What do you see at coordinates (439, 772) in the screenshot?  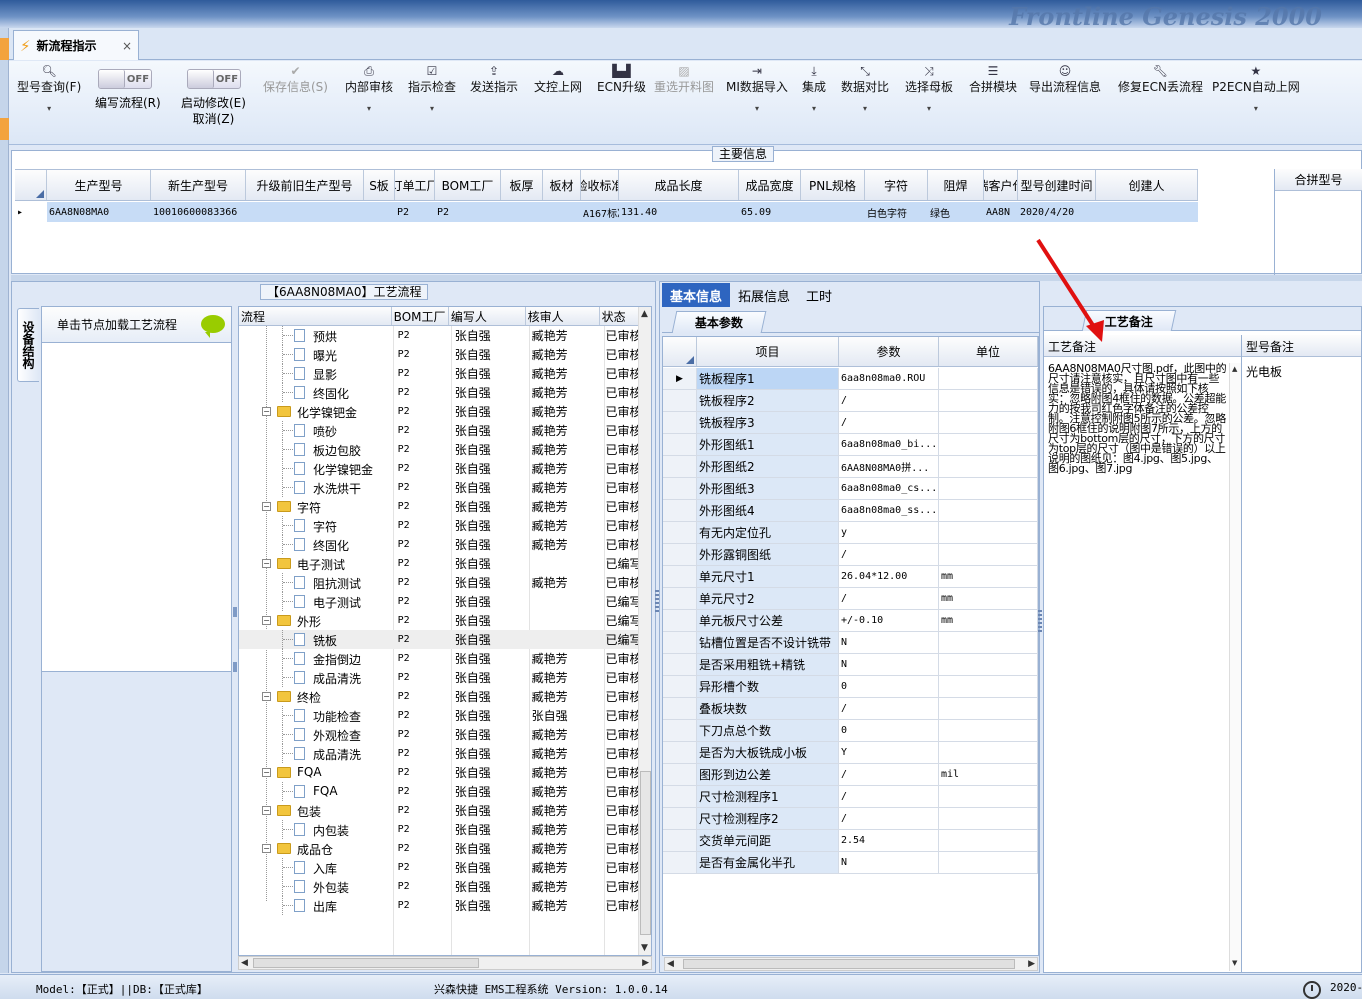 I see `process-tree-row: − FQA P2 张自强 臧艳芳 已审核` at bounding box center [439, 772].